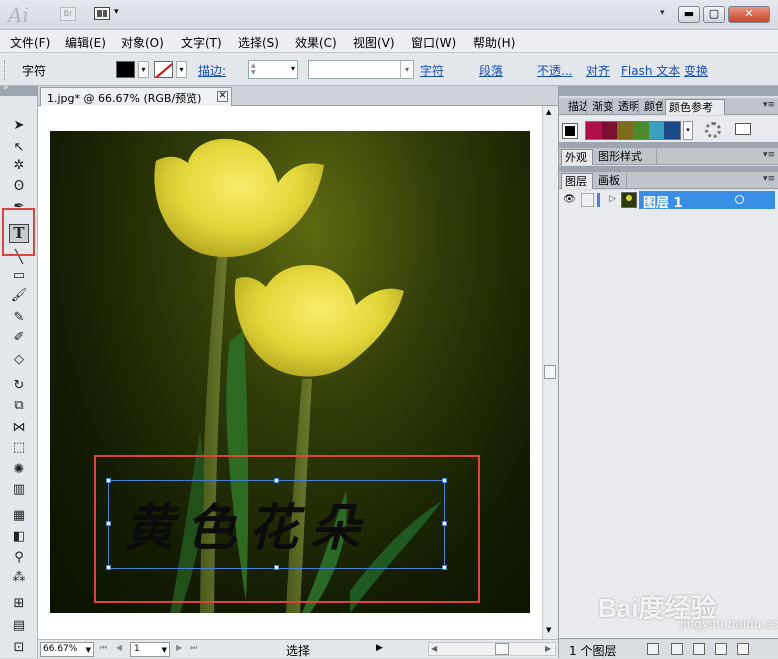 This screenshot has height=659, width=778. Describe the element at coordinates (19, 125) in the screenshot. I see `selection-tool-icon: ➤` at that location.